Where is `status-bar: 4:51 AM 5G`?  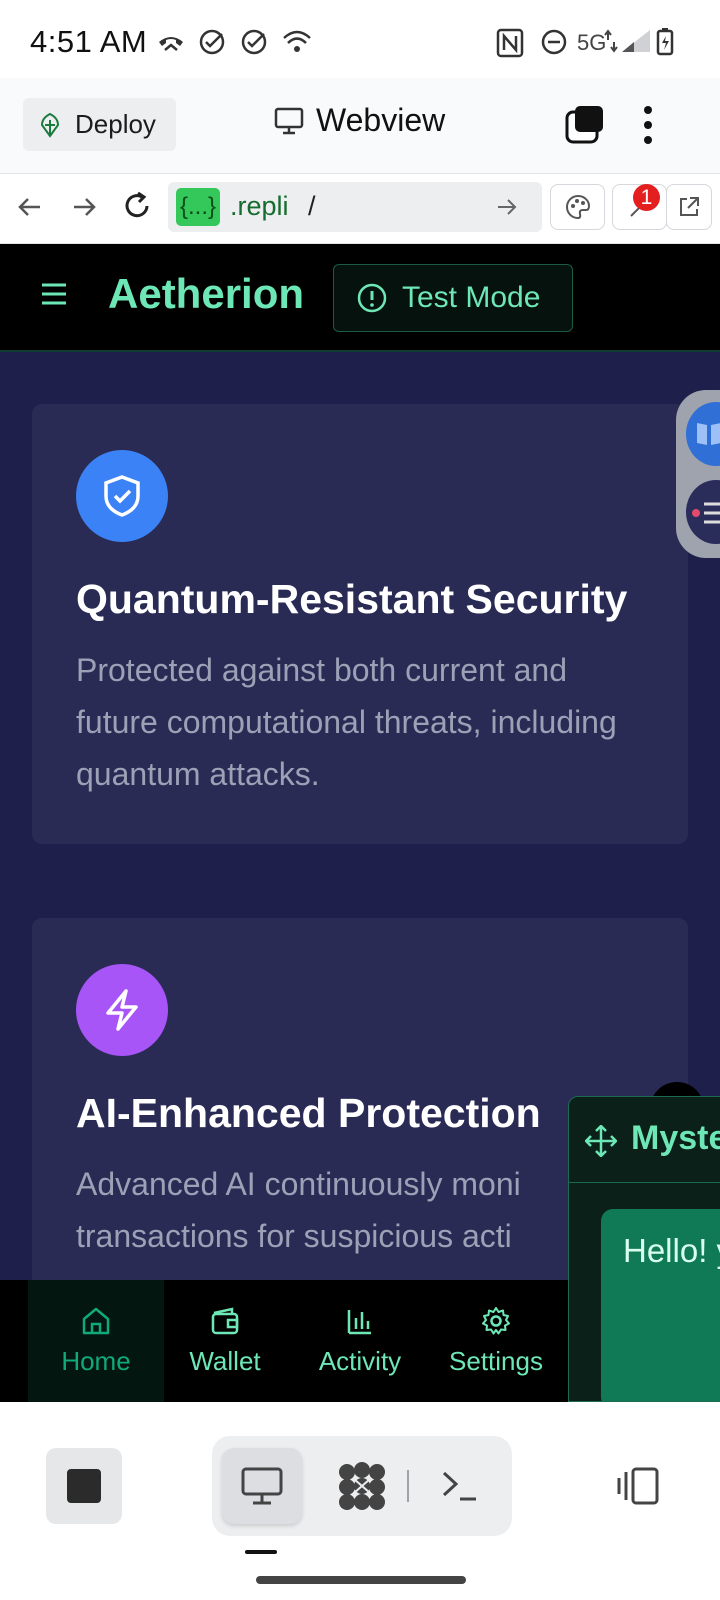 status-bar: 4:51 AM 5G is located at coordinates (360, 39).